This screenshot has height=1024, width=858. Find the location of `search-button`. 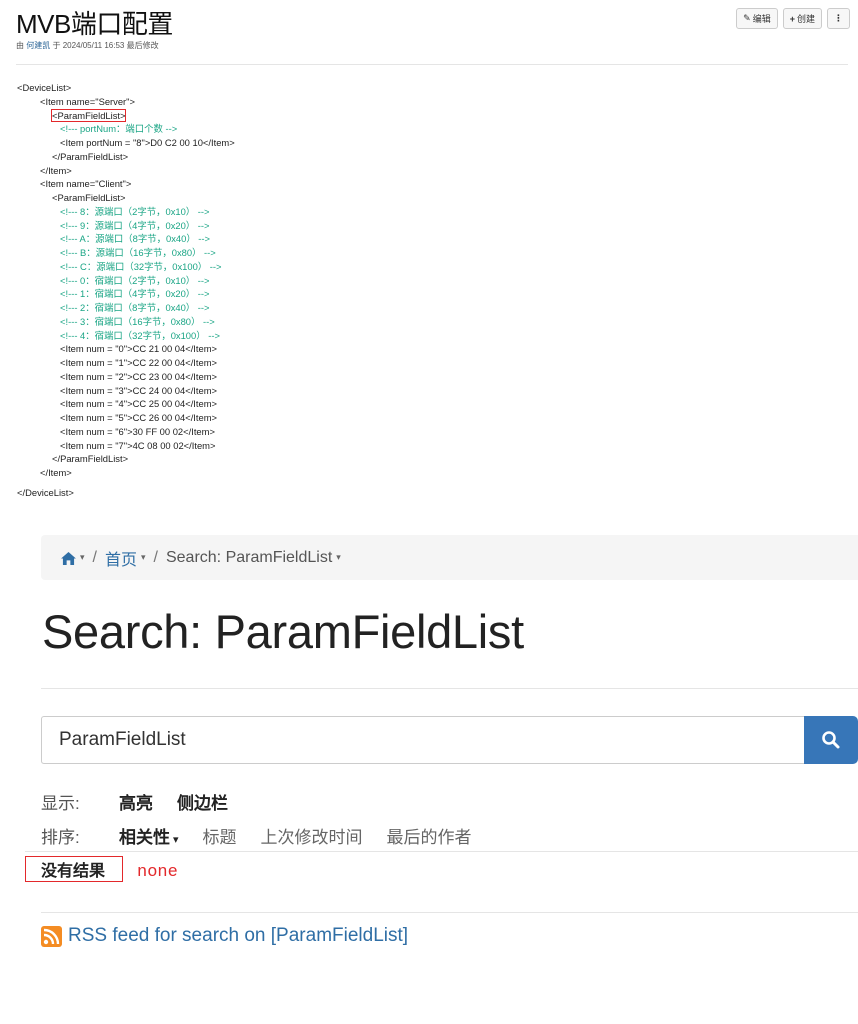

search-button is located at coordinates (831, 740).